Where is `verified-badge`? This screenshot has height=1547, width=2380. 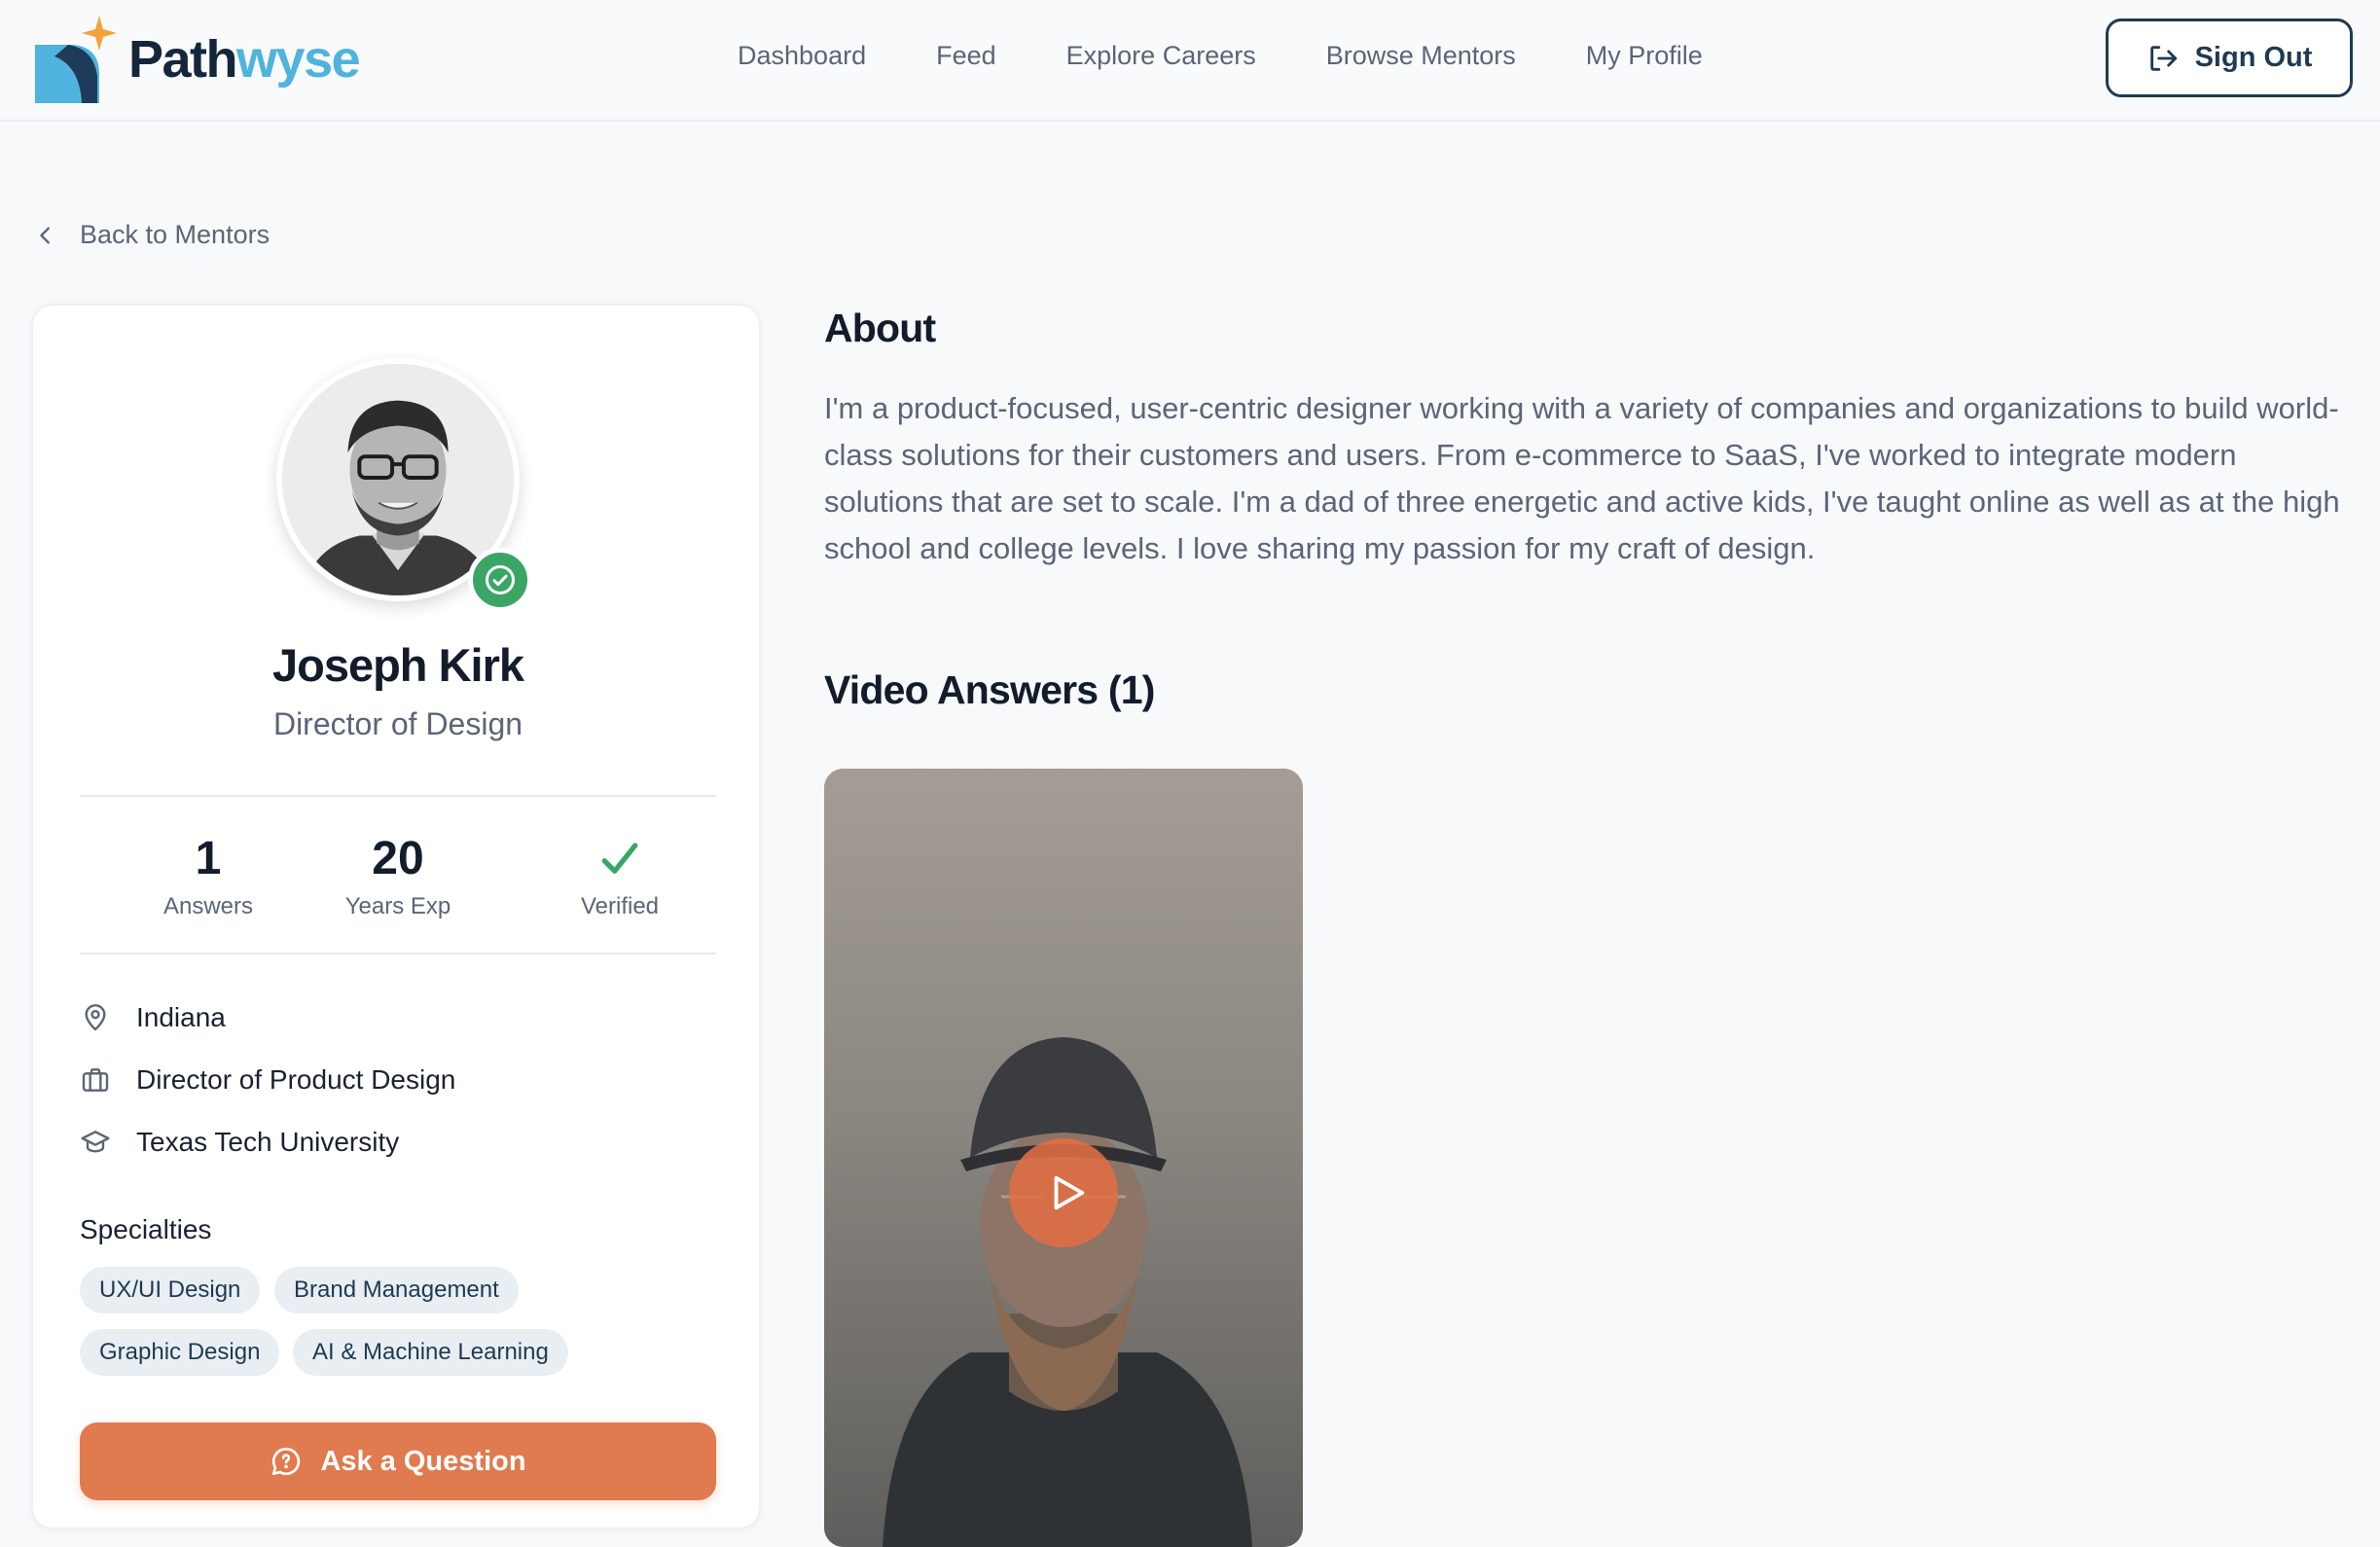
verified-badge is located at coordinates (500, 580).